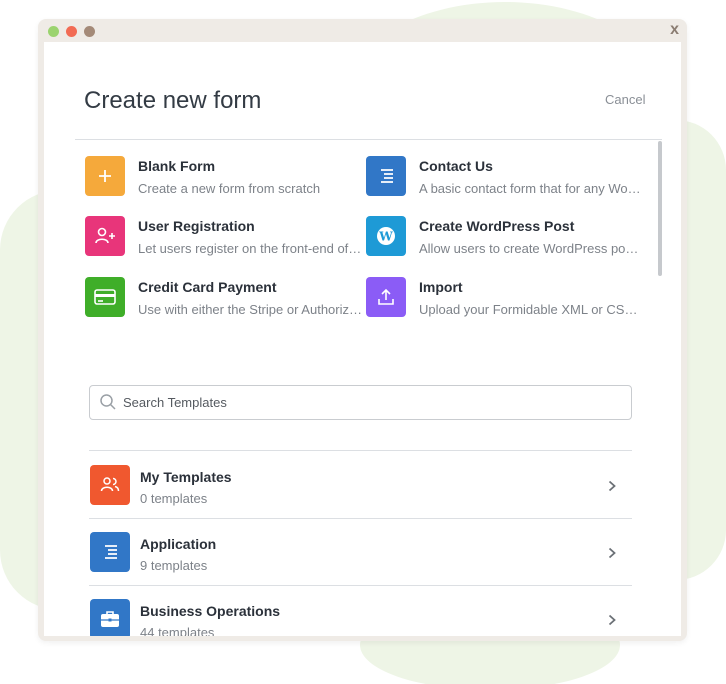 Image resolution: width=726 pixels, height=684 pixels. What do you see at coordinates (178, 544) in the screenshot?
I see `template-title: Application` at bounding box center [178, 544].